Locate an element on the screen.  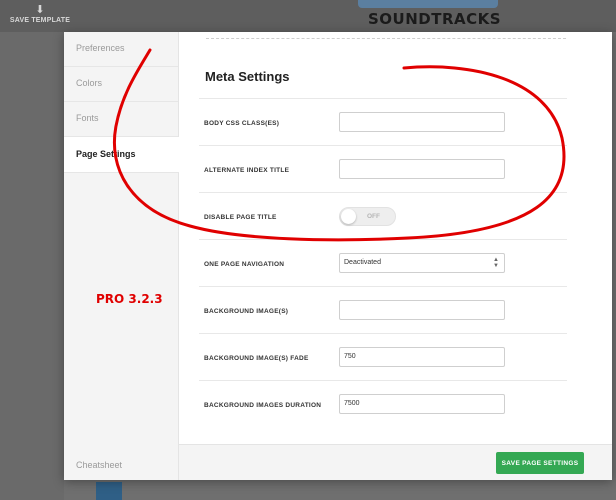
section-title: Meta Settings is located at coordinates (247, 76).